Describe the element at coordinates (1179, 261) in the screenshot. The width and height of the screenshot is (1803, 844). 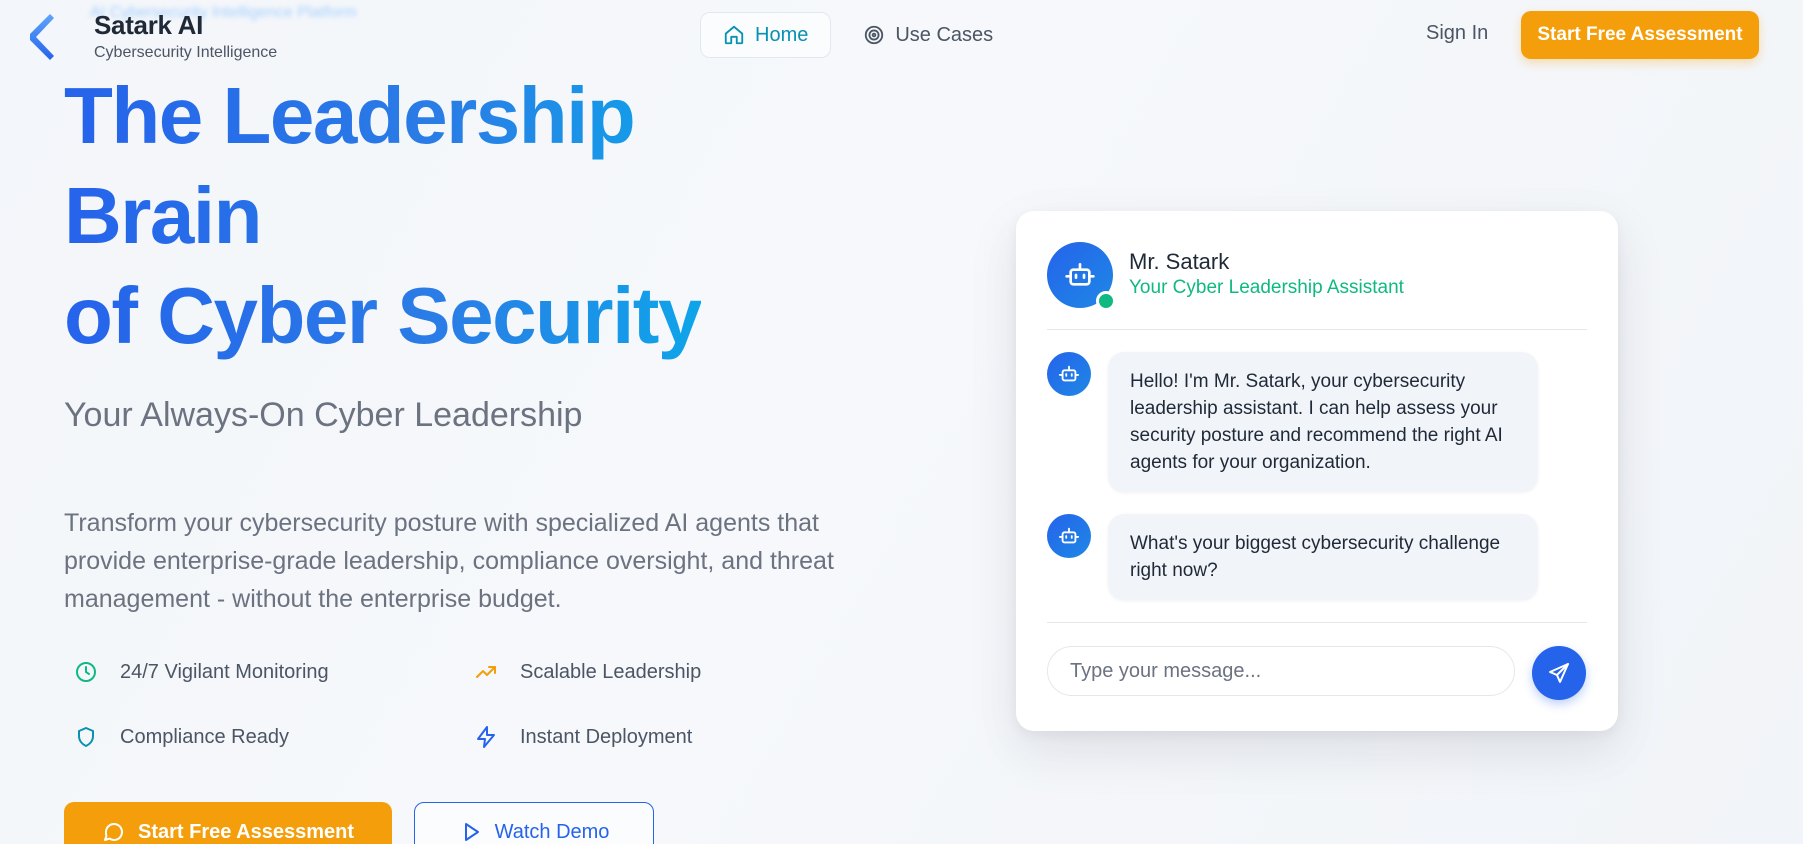
I see `assistant-name: Mr. Satark` at that location.